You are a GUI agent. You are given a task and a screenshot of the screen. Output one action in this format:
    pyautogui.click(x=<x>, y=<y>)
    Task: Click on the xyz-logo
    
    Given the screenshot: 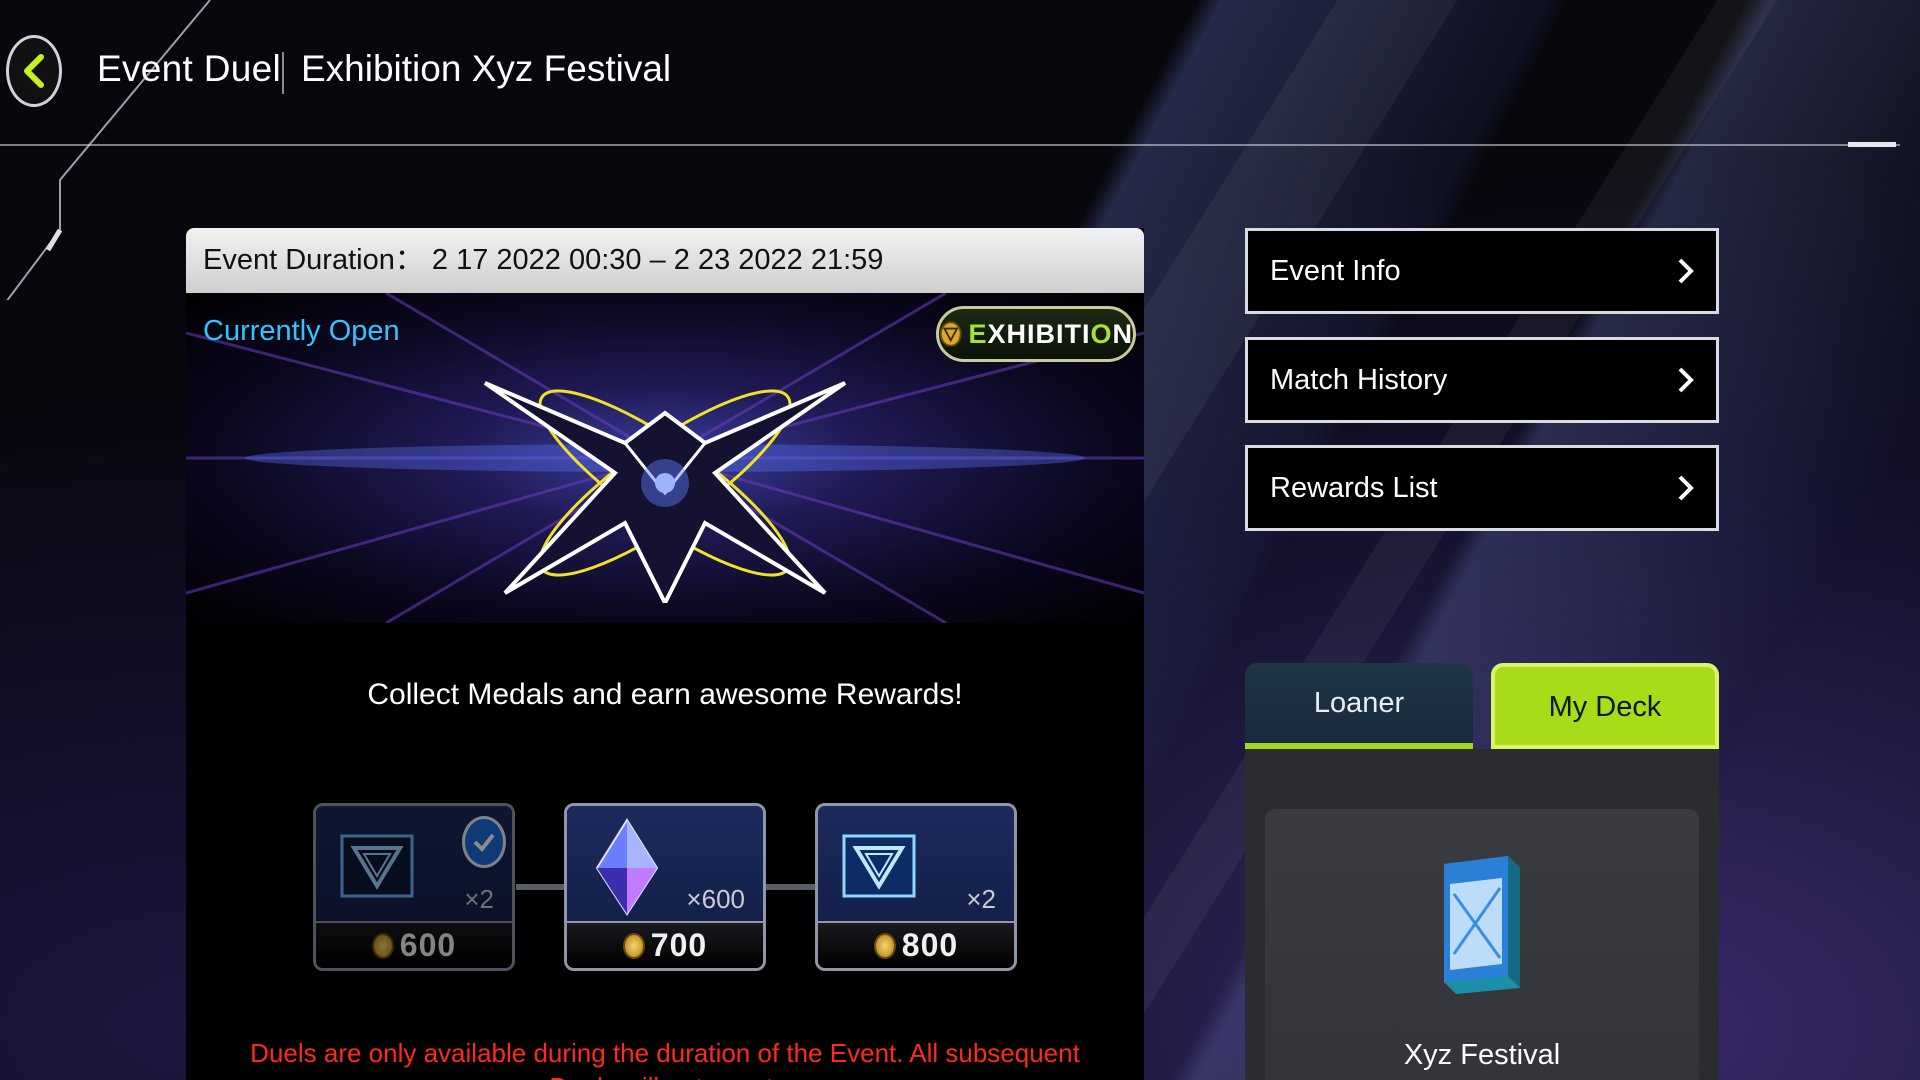 What is the action you would take?
    pyautogui.click(x=665, y=492)
    